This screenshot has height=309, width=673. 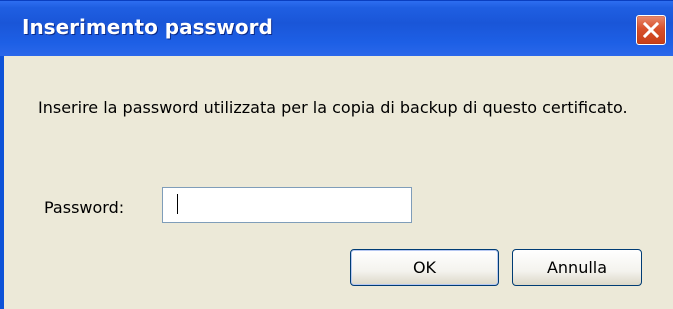 What do you see at coordinates (84, 207) in the screenshot?
I see `password-label: Password:` at bounding box center [84, 207].